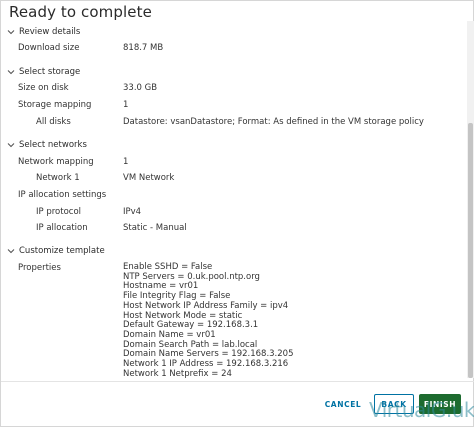 The image size is (474, 427). Describe the element at coordinates (421, 410) in the screenshot. I see `watermark: VirtualG.uk` at that location.